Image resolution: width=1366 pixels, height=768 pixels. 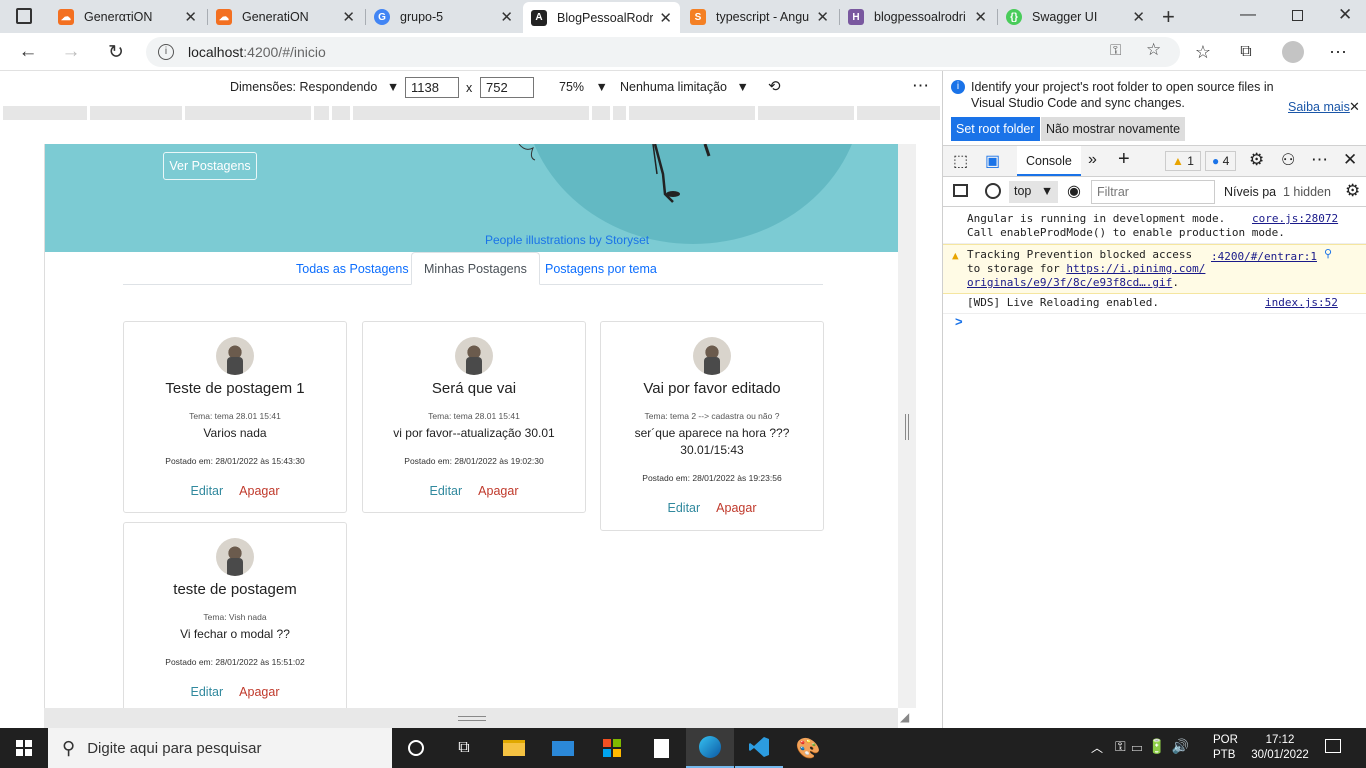 I want to click on clear-console-icon, so click(x=993, y=191).